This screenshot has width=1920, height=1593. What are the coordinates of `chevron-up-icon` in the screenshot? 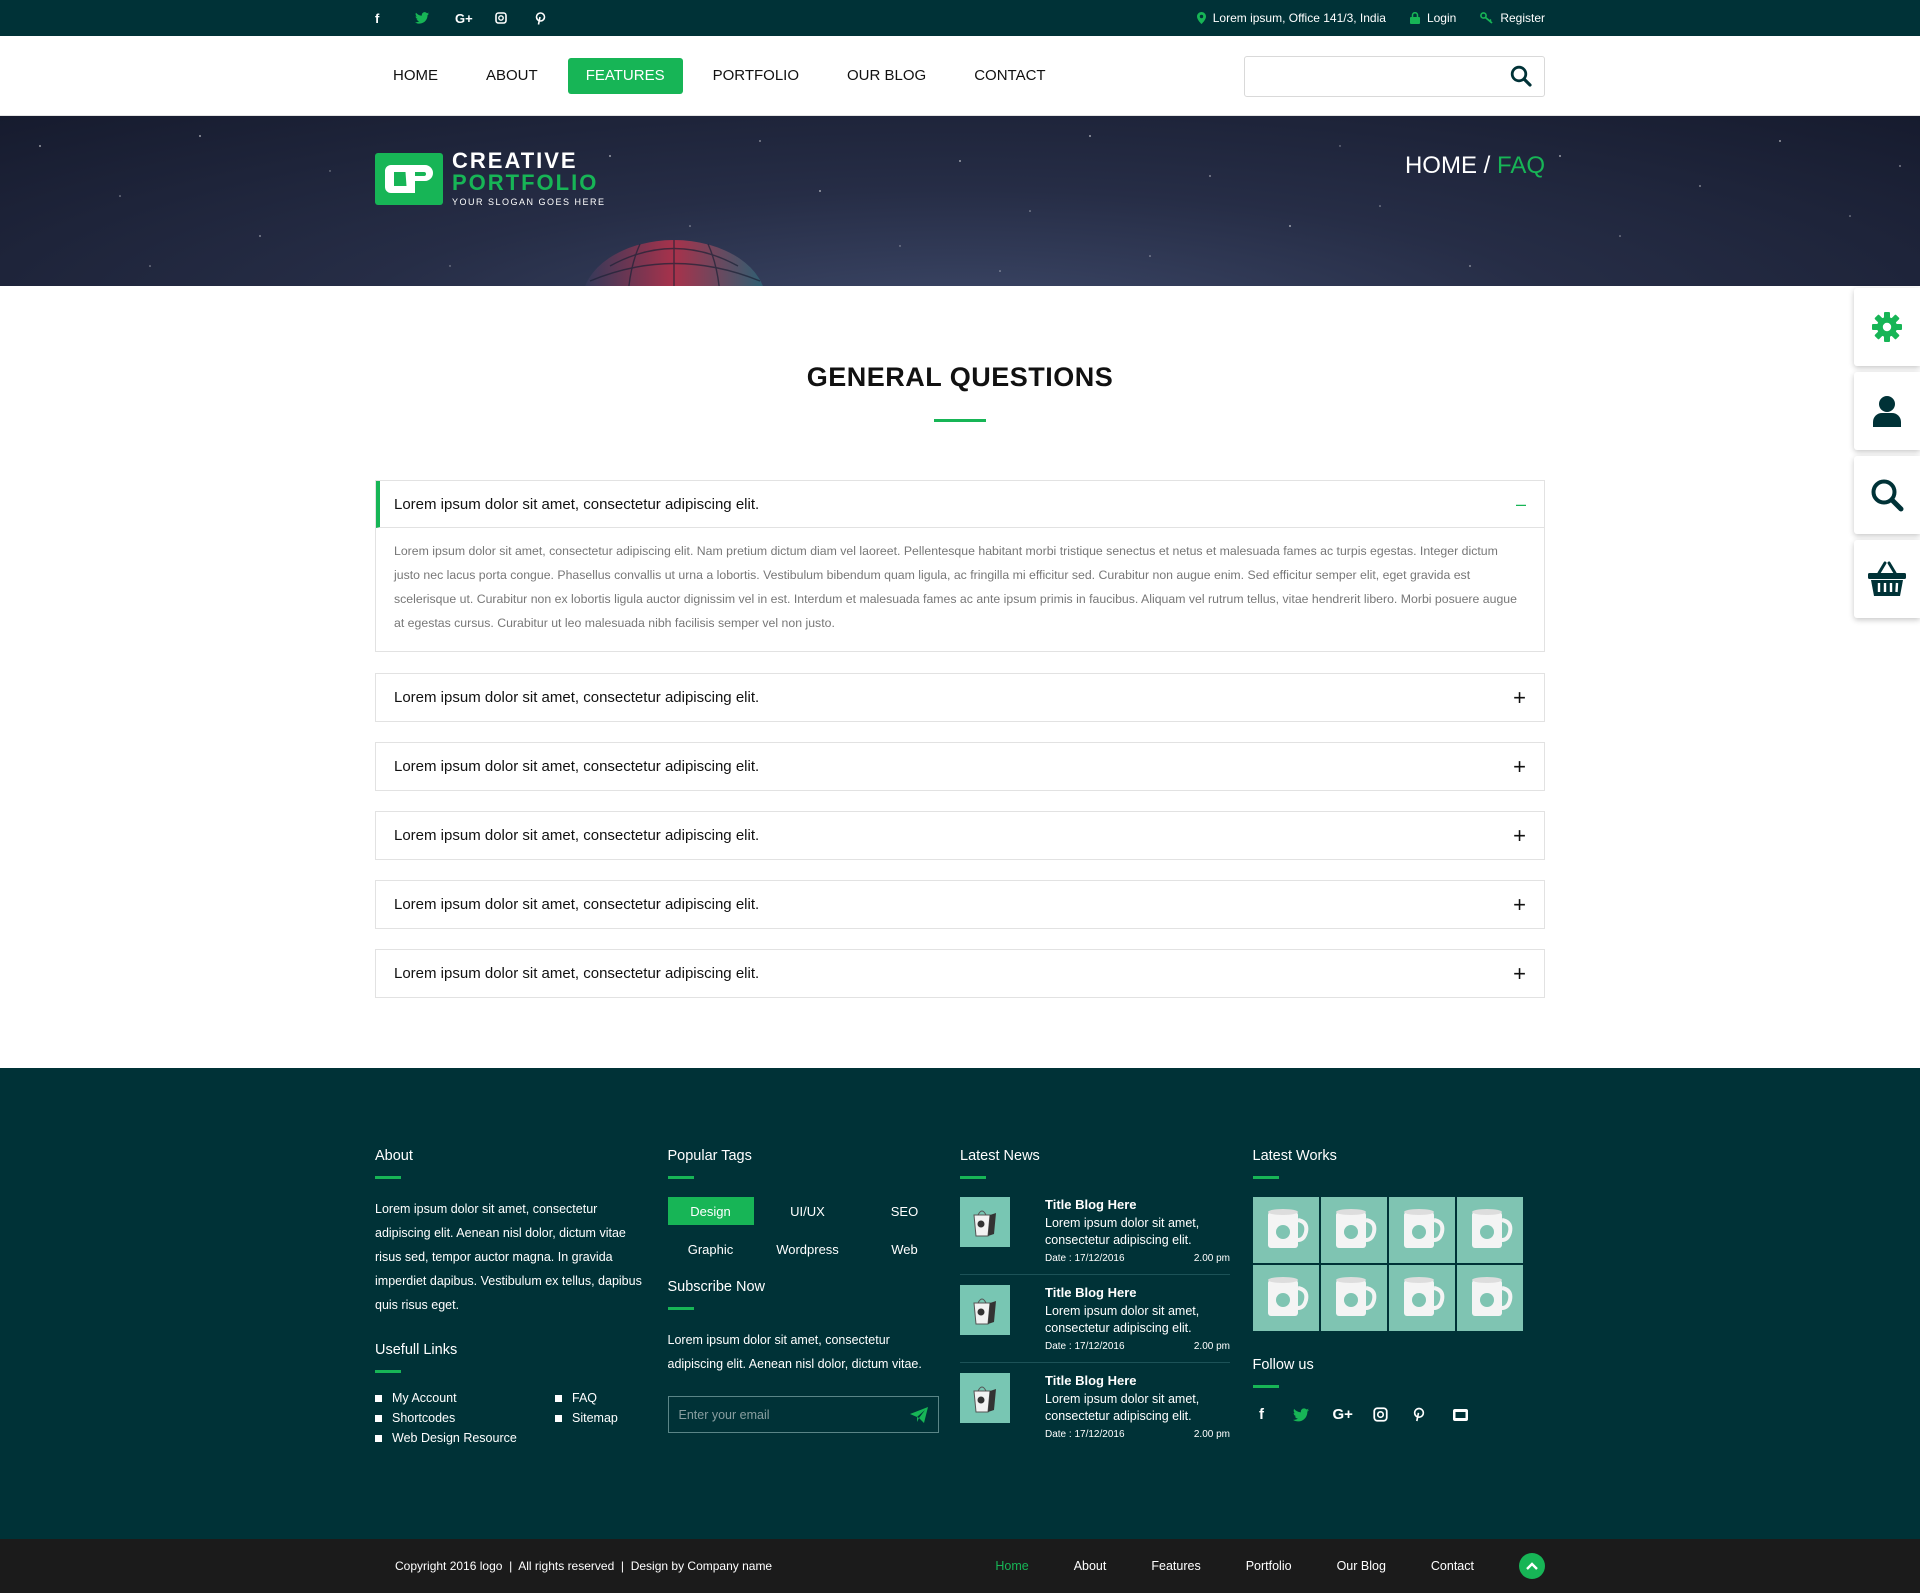 It's located at (1532, 1566).